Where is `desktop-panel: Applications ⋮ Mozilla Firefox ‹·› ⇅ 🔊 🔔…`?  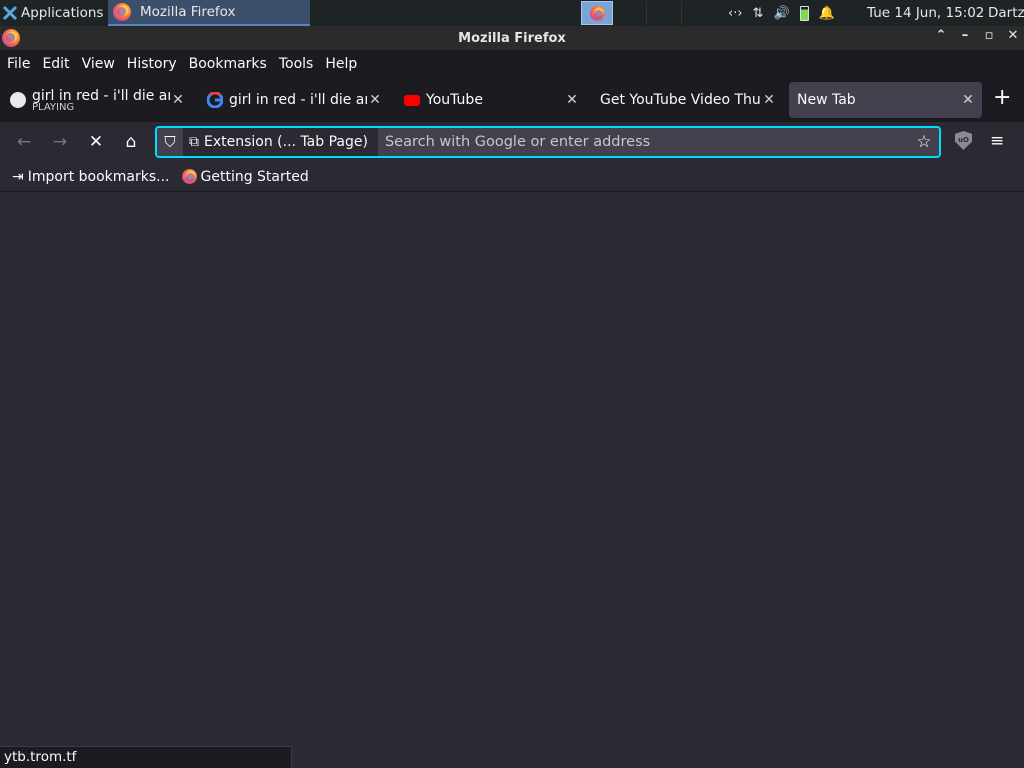
desktop-panel: Applications ⋮ Mozilla Firefox ‹·› ⇅ 🔊 🔔… is located at coordinates (512, 13).